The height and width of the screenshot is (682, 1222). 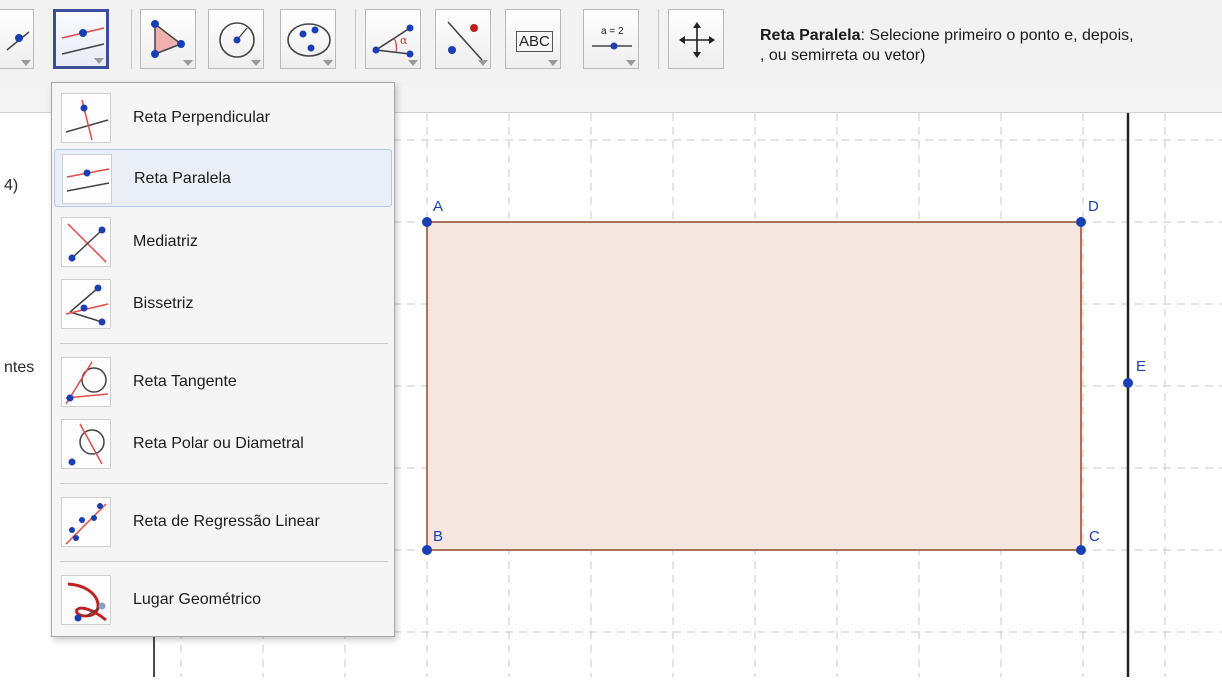 What do you see at coordinates (86, 600) in the screenshot?
I see `locus-icon` at bounding box center [86, 600].